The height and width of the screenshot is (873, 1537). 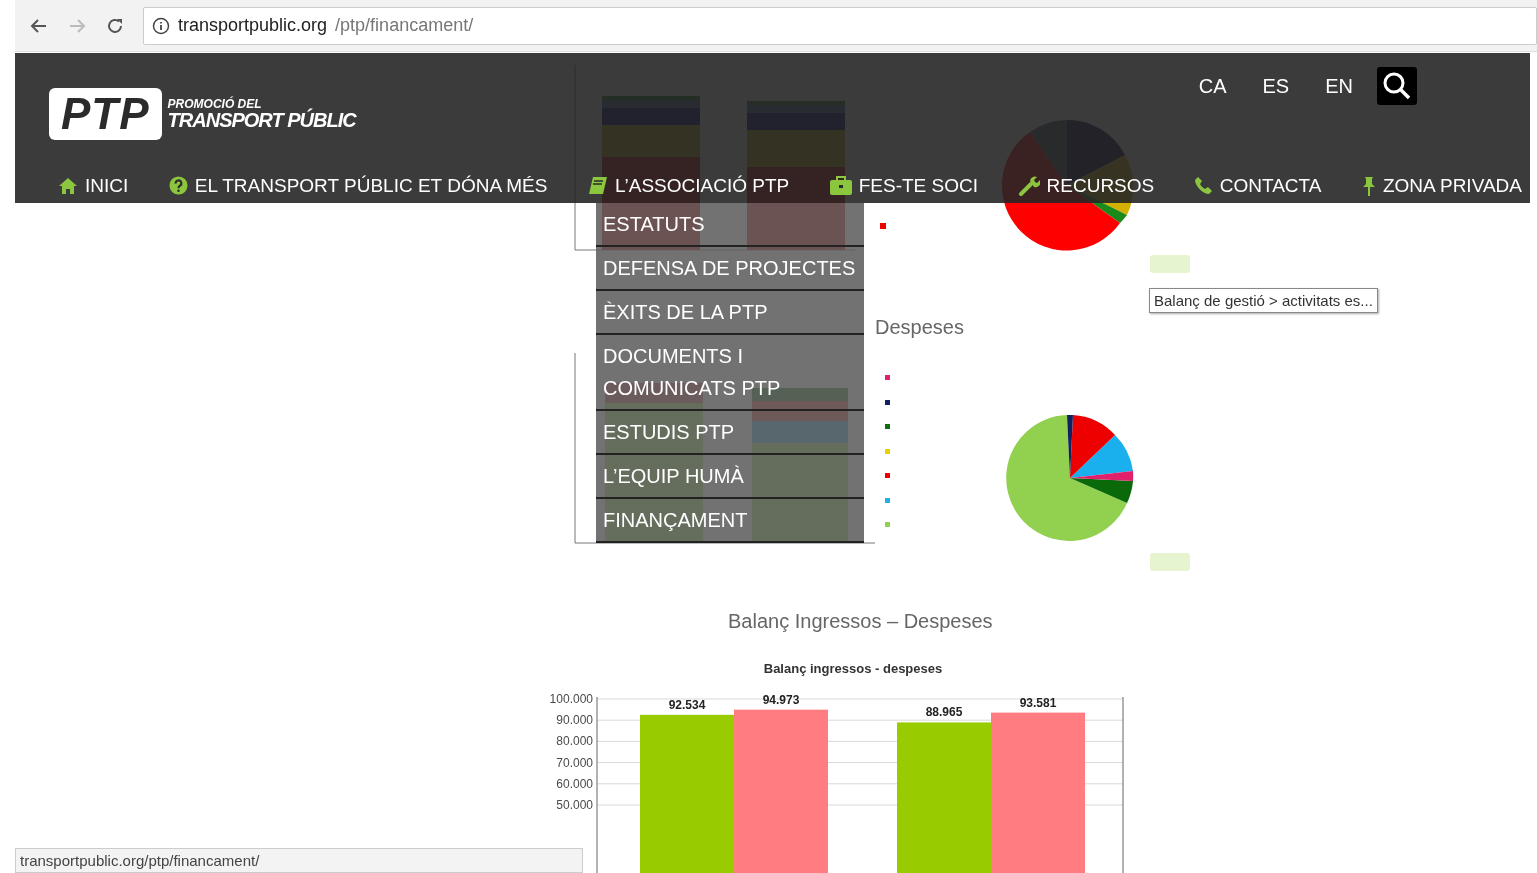 I want to click on nav-link: INICI, so click(x=93, y=185).